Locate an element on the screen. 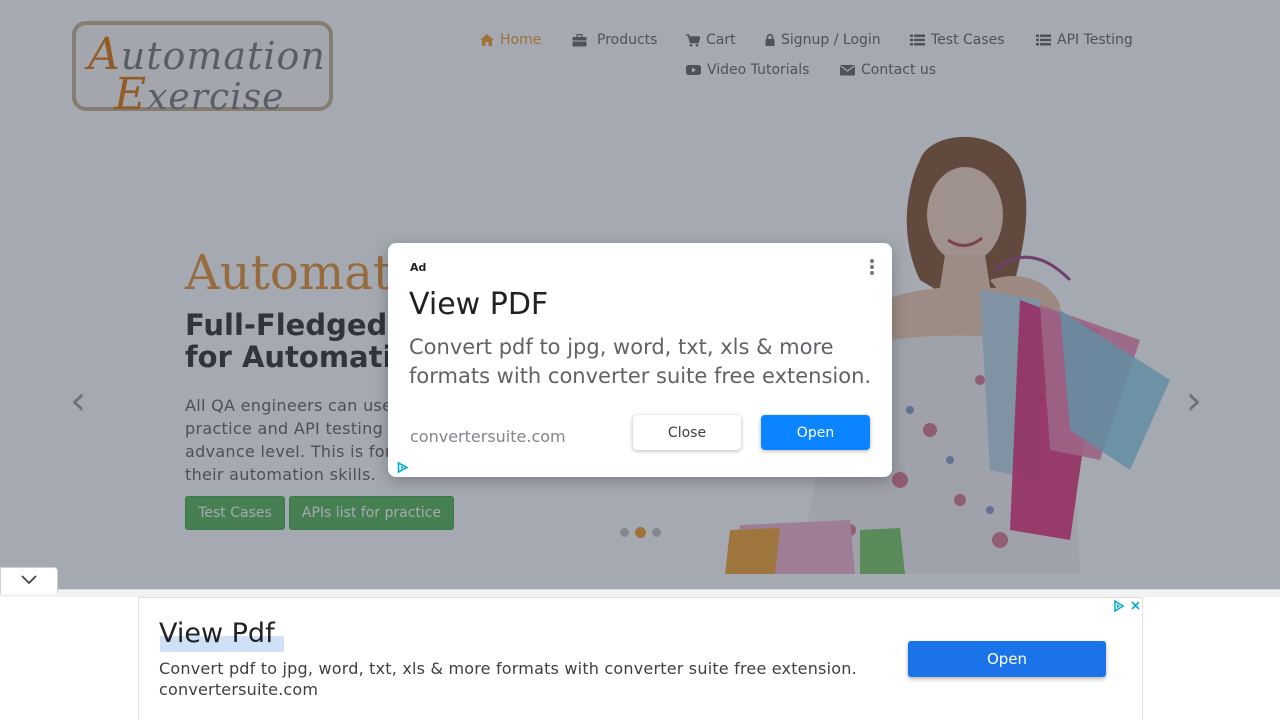 The image size is (1280, 720). banner-ad-open-button: Open is located at coordinates (1007, 659).